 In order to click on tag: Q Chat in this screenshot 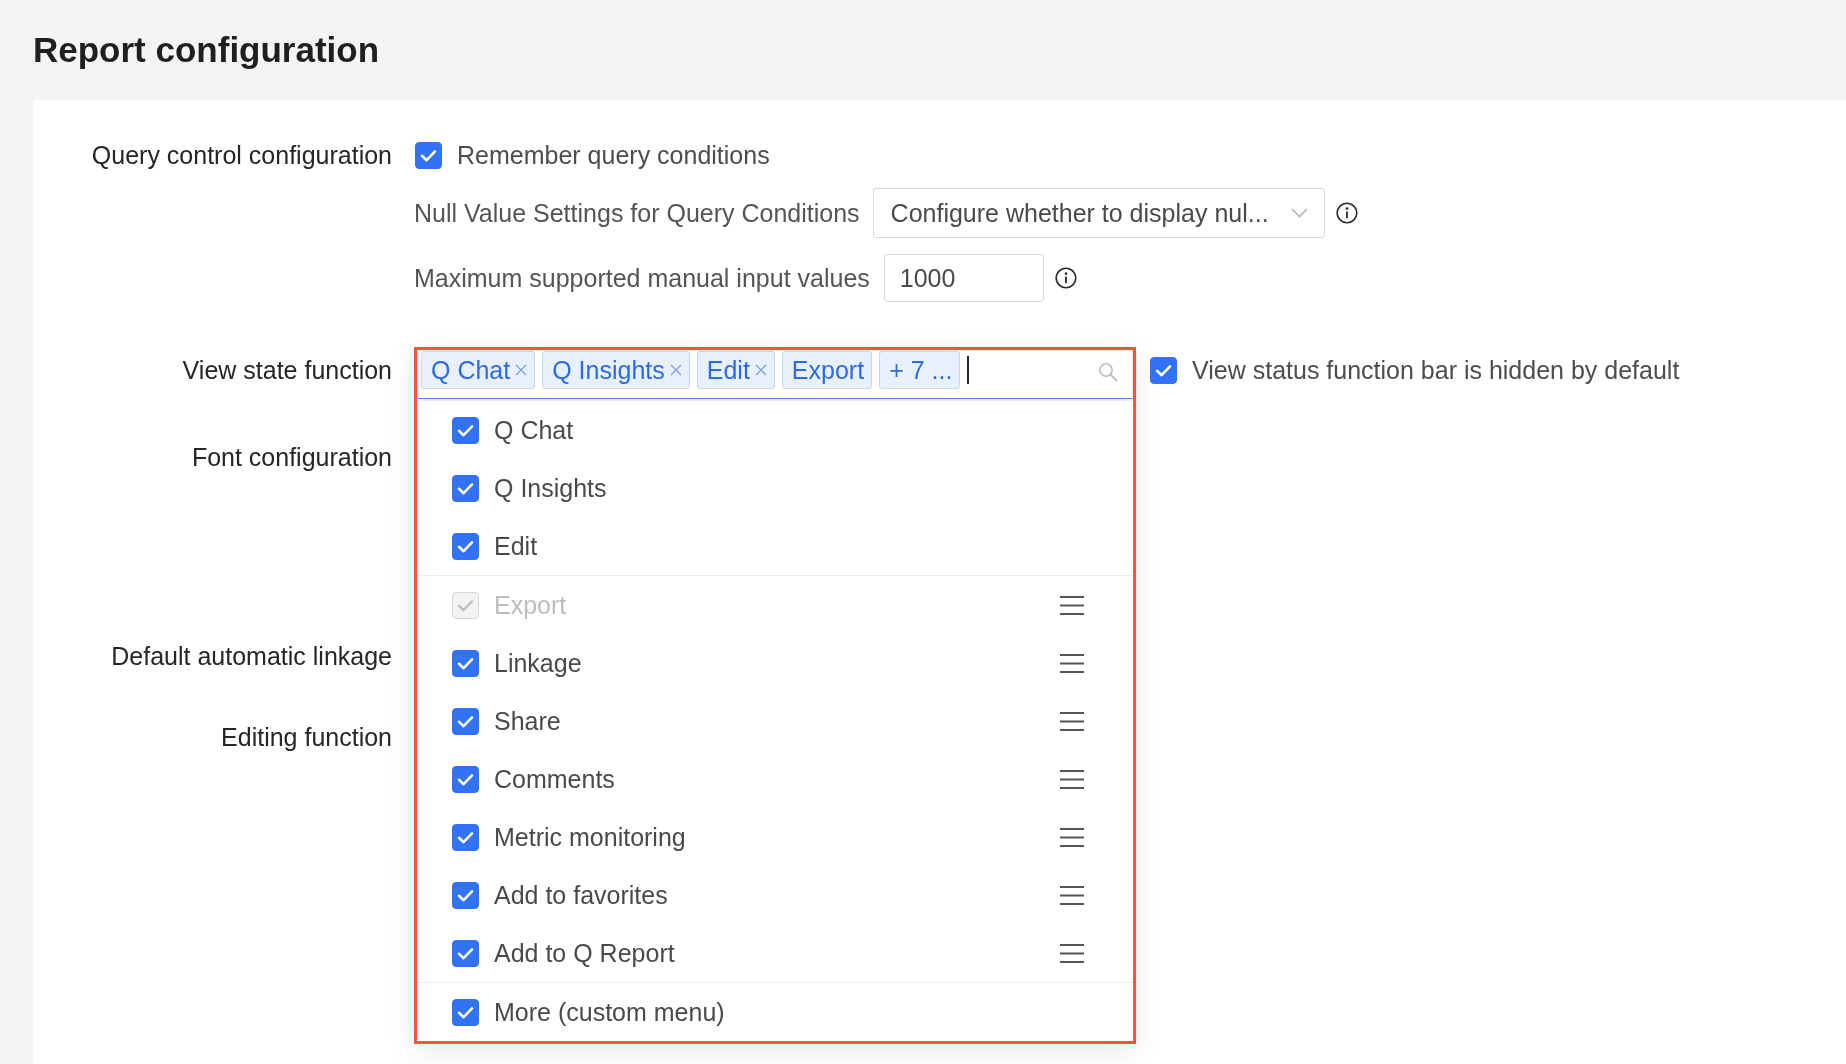, I will do `click(478, 370)`.